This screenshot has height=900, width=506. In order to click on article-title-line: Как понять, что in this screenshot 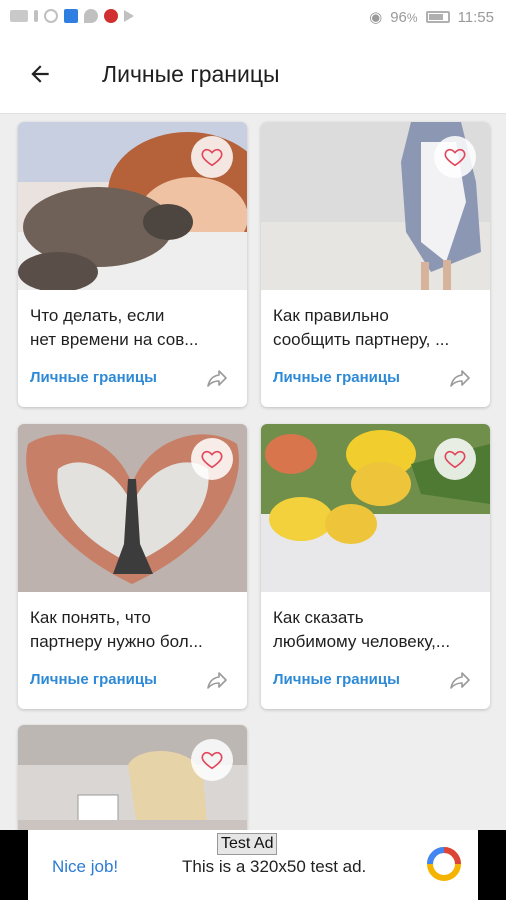, I will do `click(90, 617)`.